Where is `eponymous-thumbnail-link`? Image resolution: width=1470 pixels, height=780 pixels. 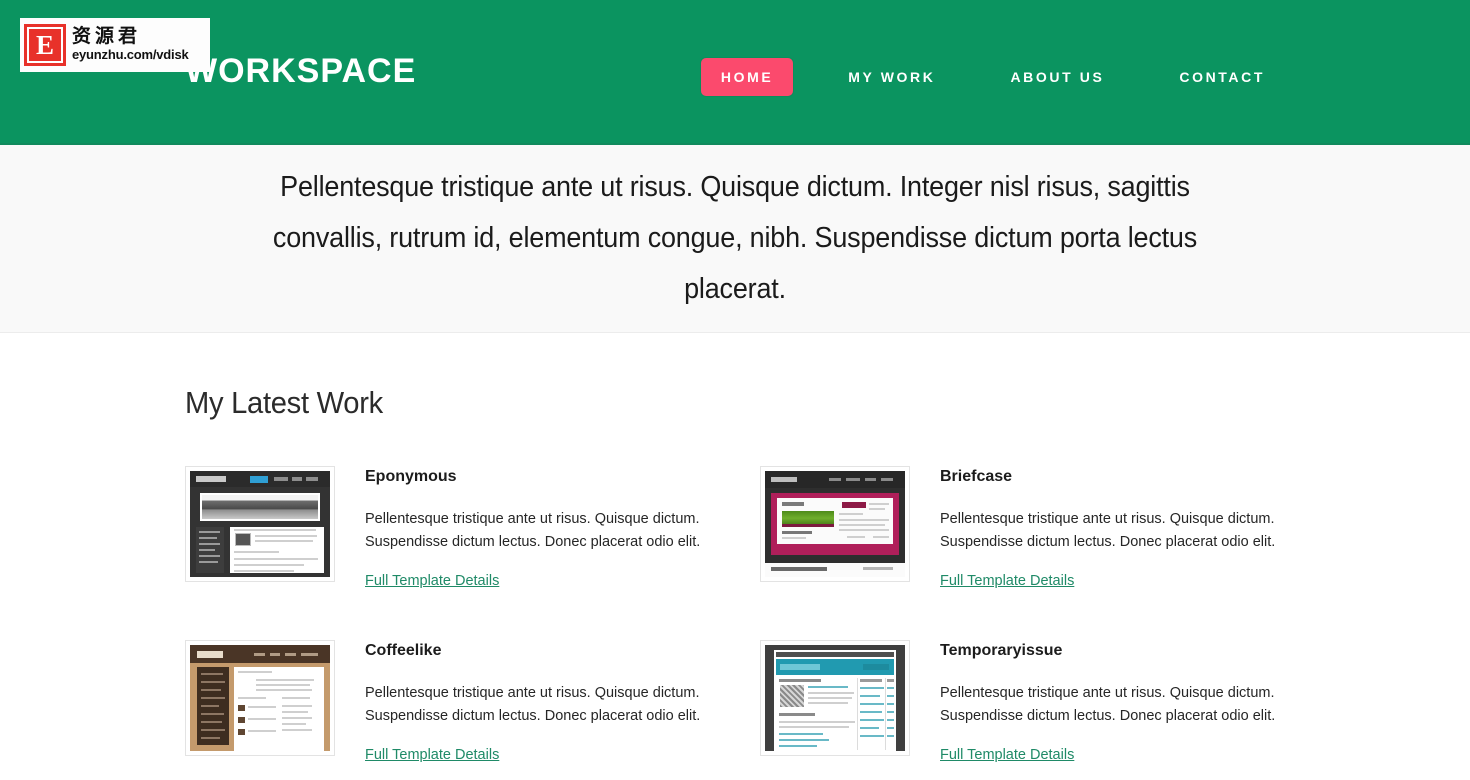
eponymous-thumbnail-link is located at coordinates (260, 524).